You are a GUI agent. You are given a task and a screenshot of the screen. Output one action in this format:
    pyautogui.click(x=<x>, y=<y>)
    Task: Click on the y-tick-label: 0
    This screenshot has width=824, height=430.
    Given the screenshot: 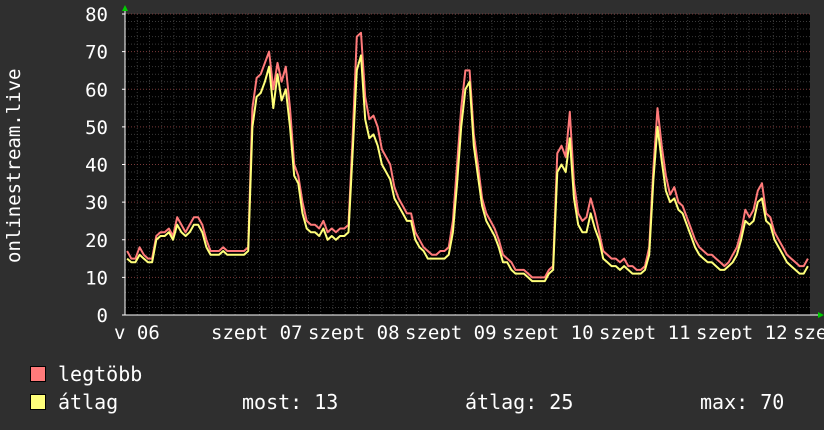 What is the action you would take?
    pyautogui.click(x=102, y=316)
    